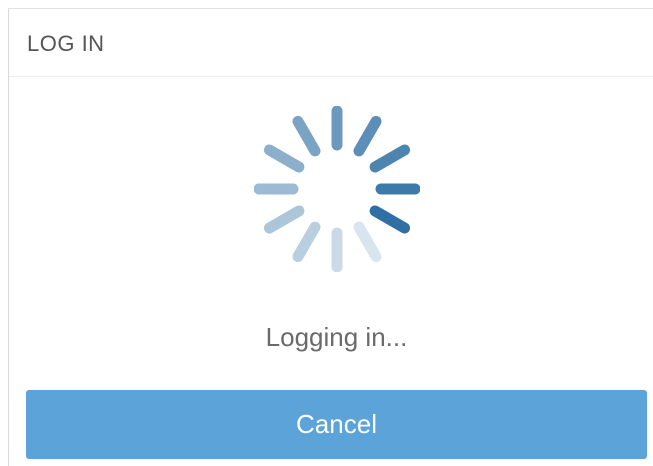 The image size is (653, 466). What do you see at coordinates (336, 424) in the screenshot?
I see `cancel-button: Cancel` at bounding box center [336, 424].